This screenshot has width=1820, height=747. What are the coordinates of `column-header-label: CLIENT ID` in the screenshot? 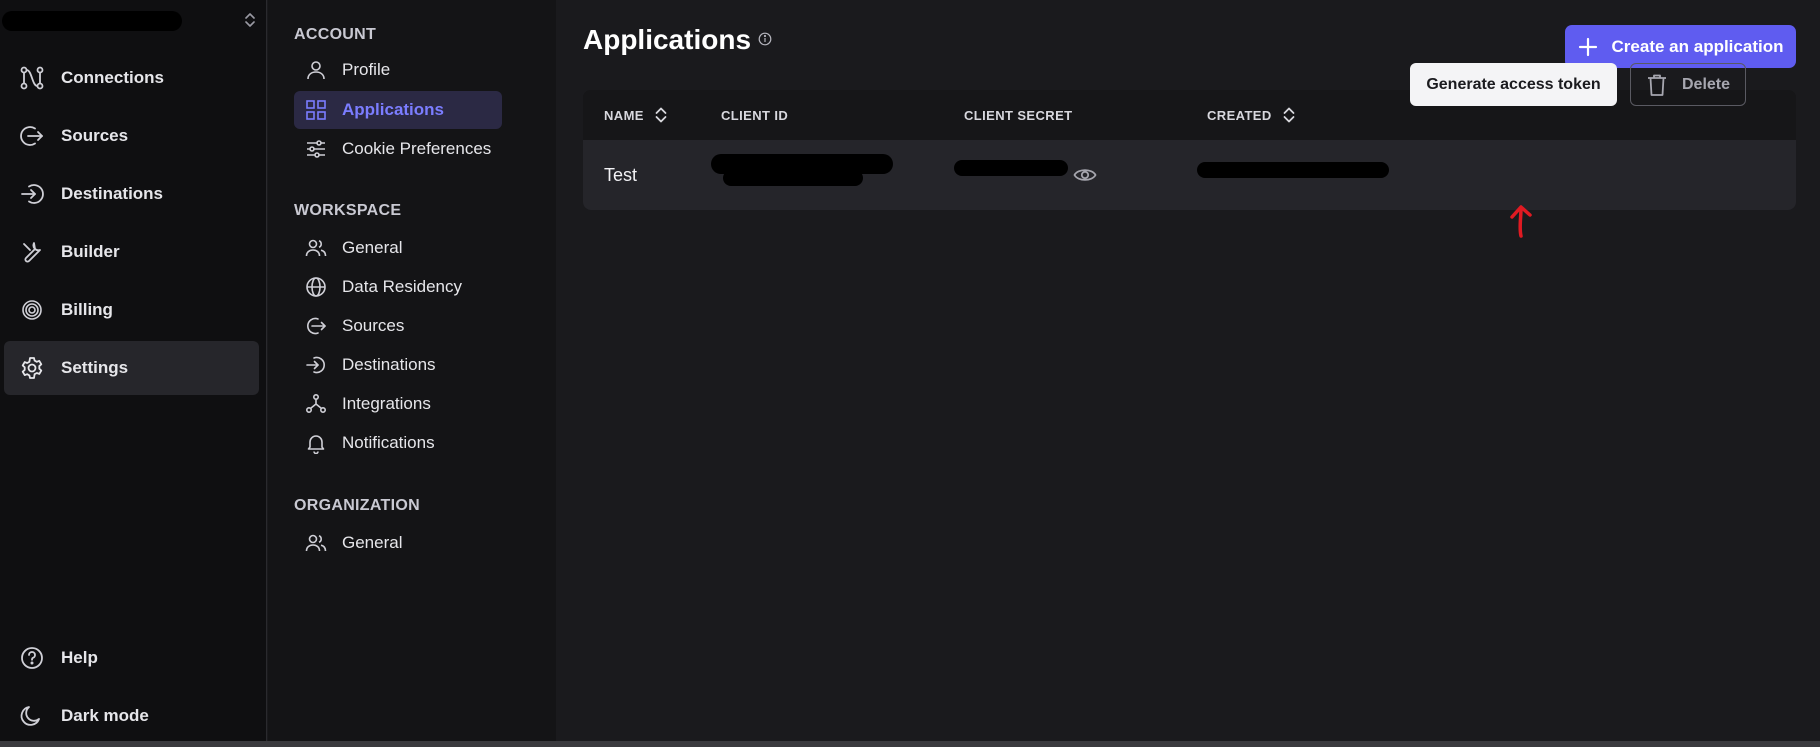 It's located at (755, 115).